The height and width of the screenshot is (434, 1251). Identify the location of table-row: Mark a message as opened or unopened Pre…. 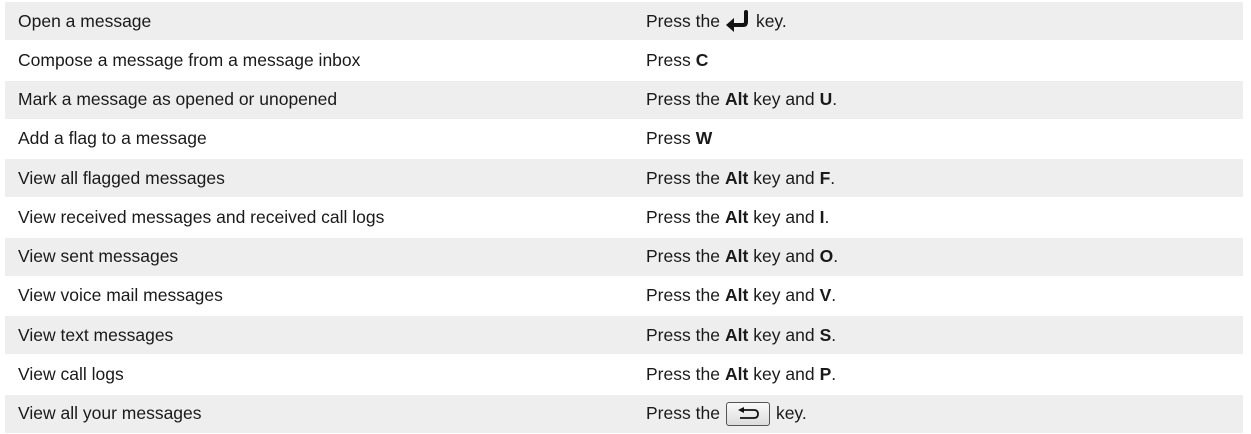
(624, 100).